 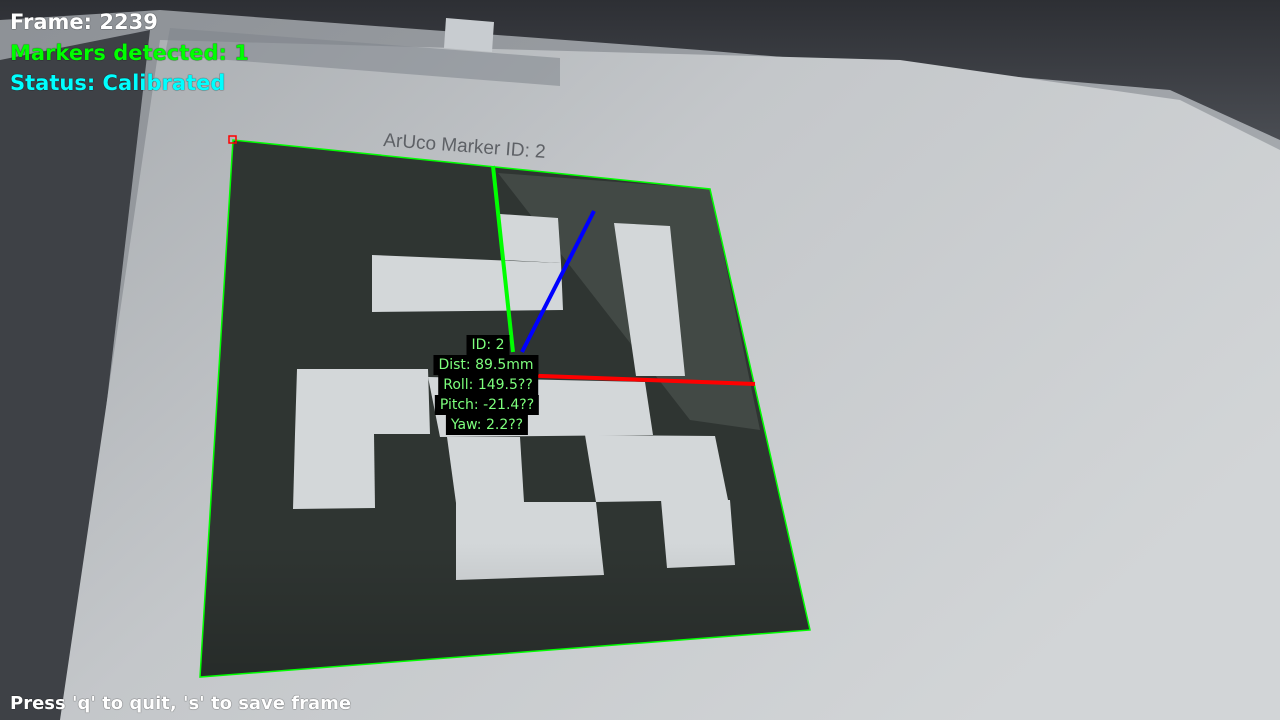 I want to click on calibration-status: Status: Calibrated, so click(x=118, y=83).